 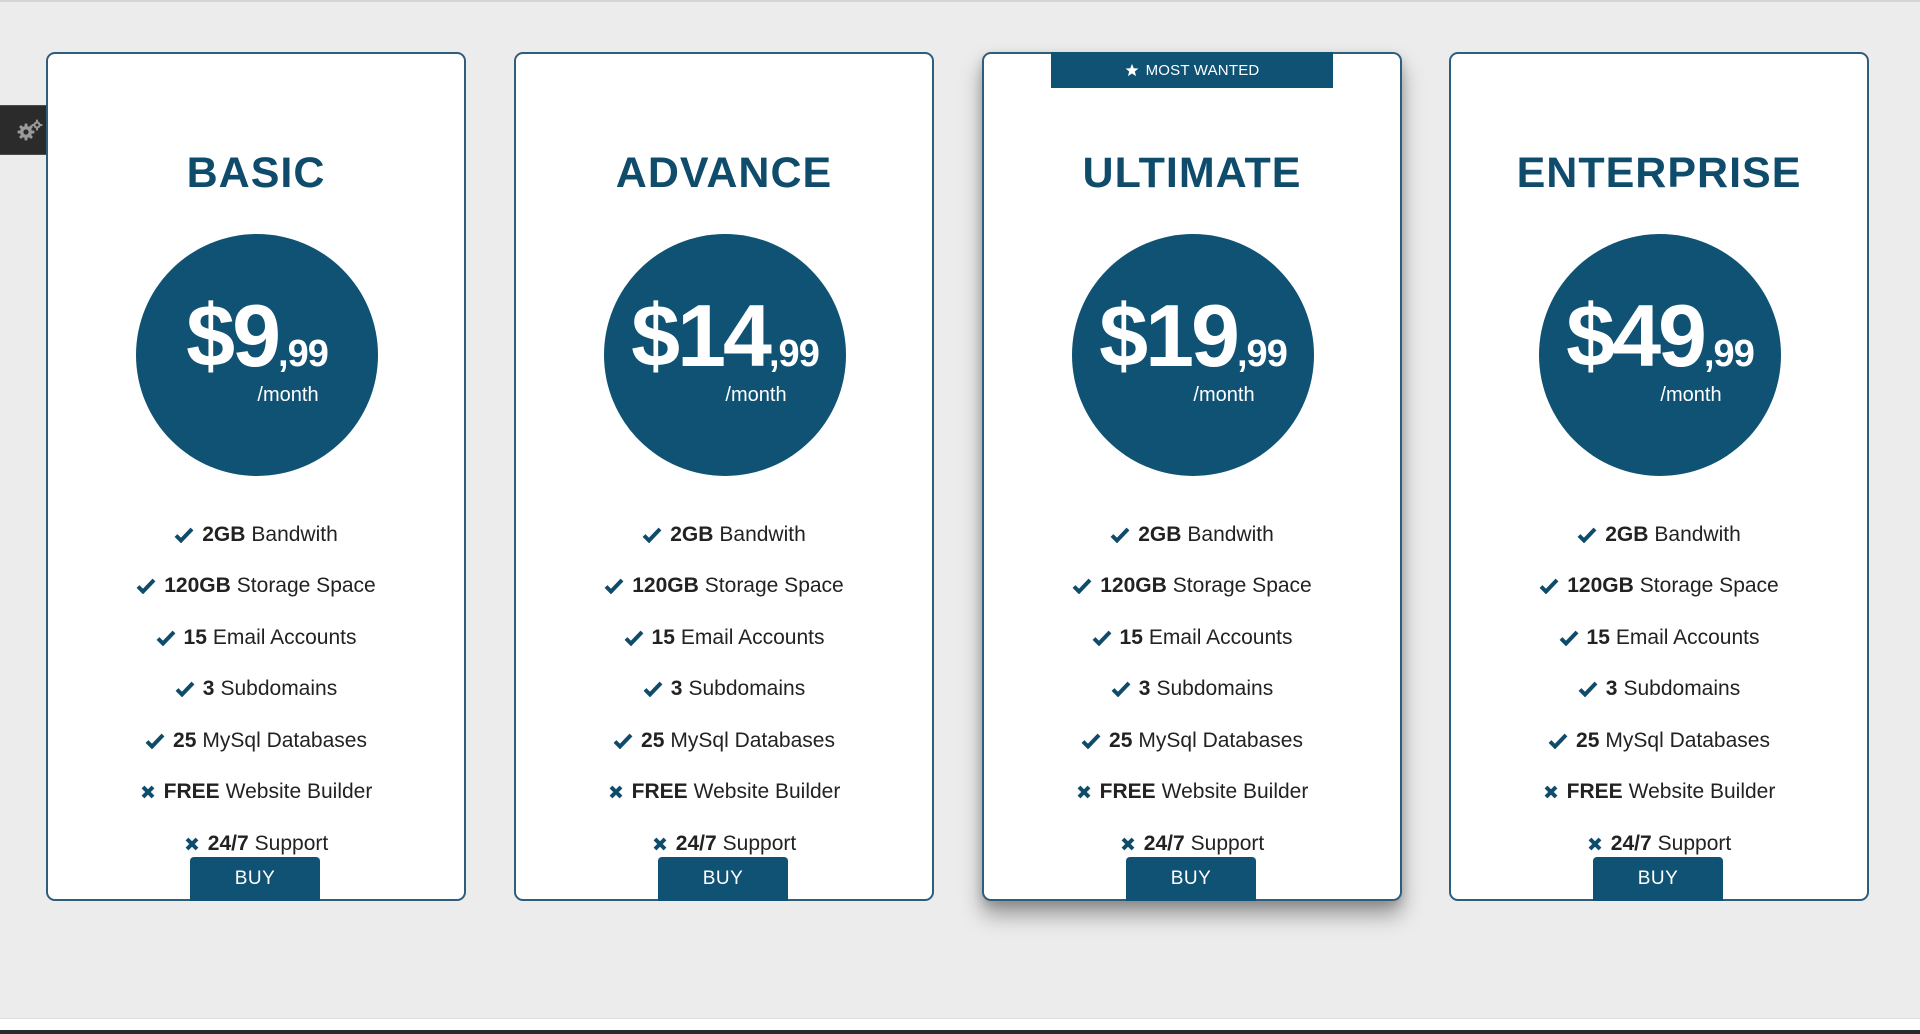 What do you see at coordinates (1192, 70) in the screenshot?
I see `most-wanted-badge: MOST WANTED` at bounding box center [1192, 70].